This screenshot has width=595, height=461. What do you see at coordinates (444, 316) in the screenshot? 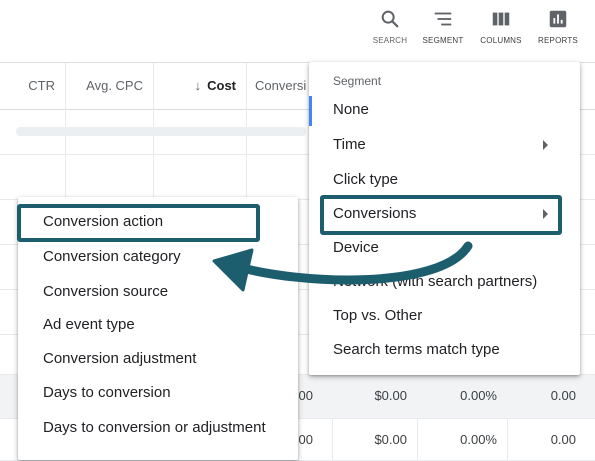
I see `segment-option-top-vs-other: Top vs. Other` at bounding box center [444, 316].